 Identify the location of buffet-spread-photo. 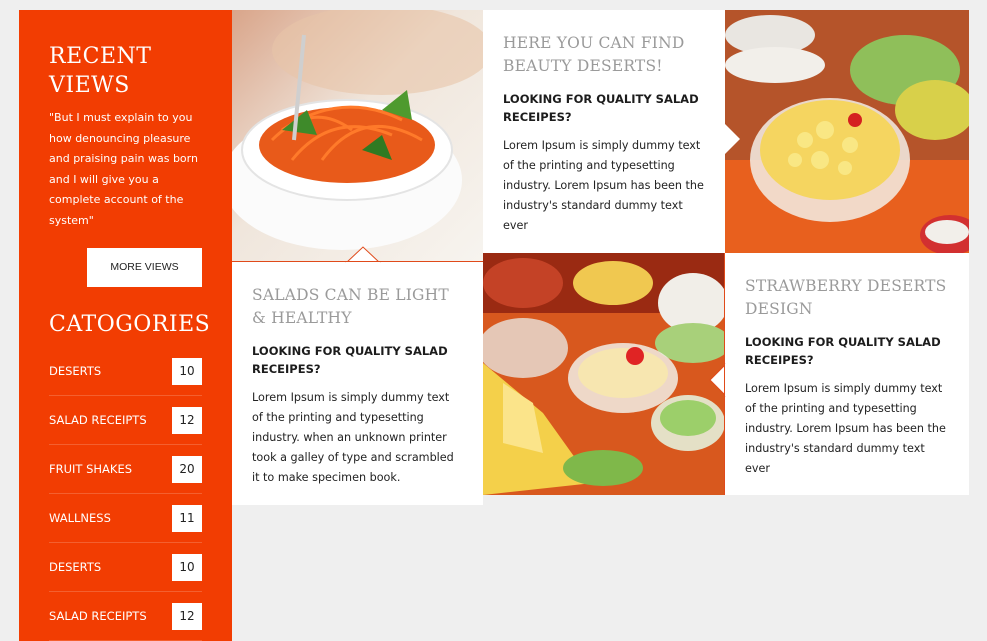
(604, 374).